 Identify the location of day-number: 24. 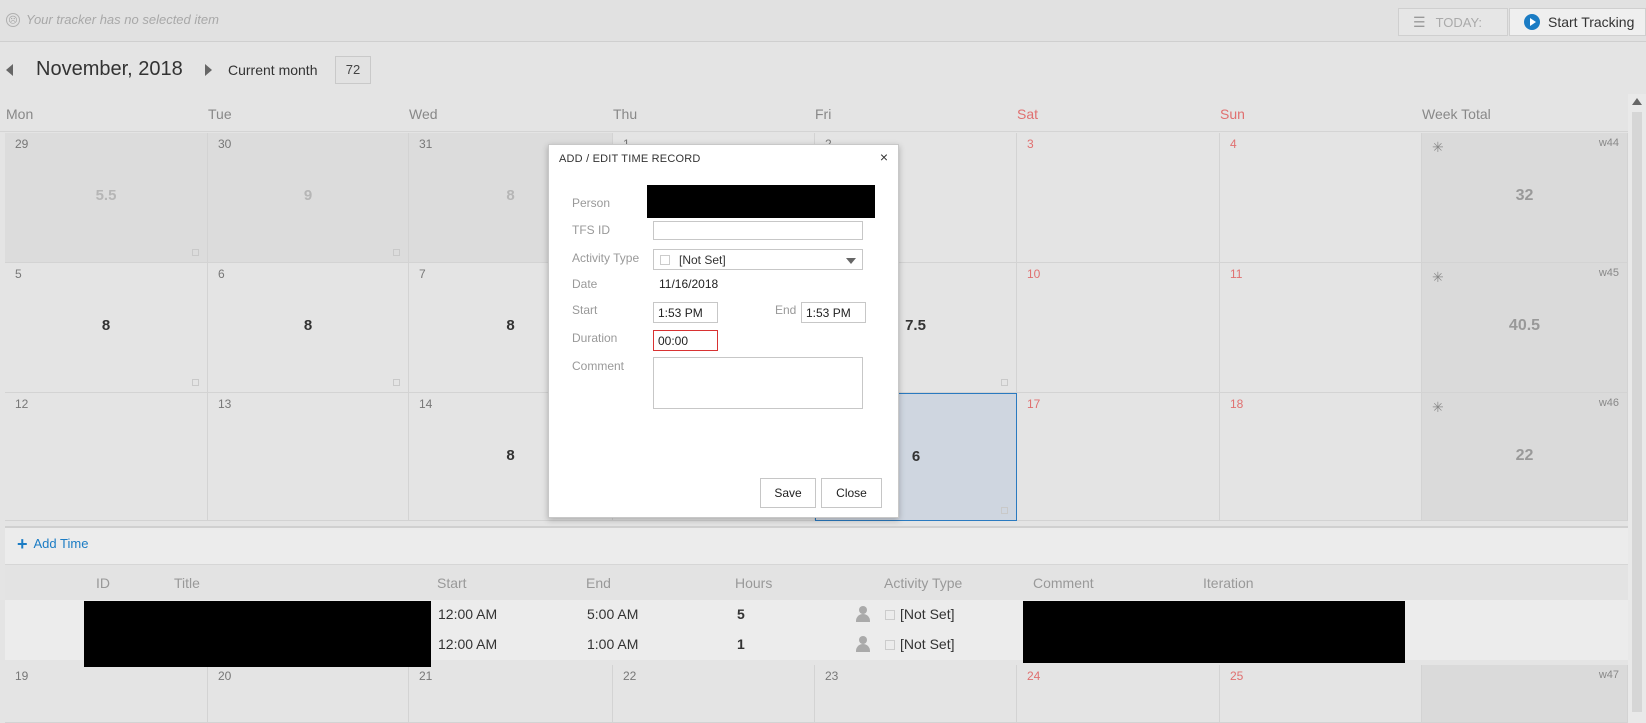
(1034, 676).